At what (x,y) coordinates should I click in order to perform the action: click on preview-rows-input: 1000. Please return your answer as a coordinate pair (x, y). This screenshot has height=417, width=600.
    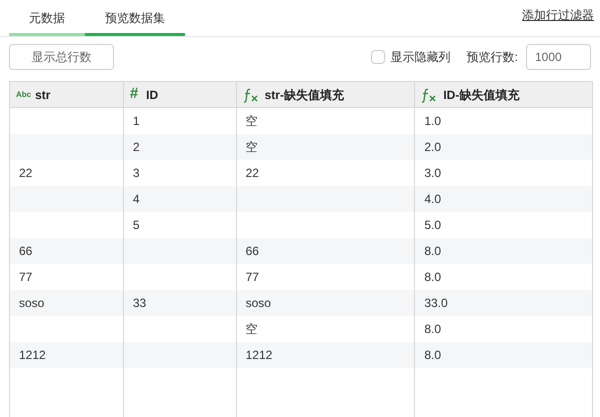
    Looking at the image, I should click on (558, 57).